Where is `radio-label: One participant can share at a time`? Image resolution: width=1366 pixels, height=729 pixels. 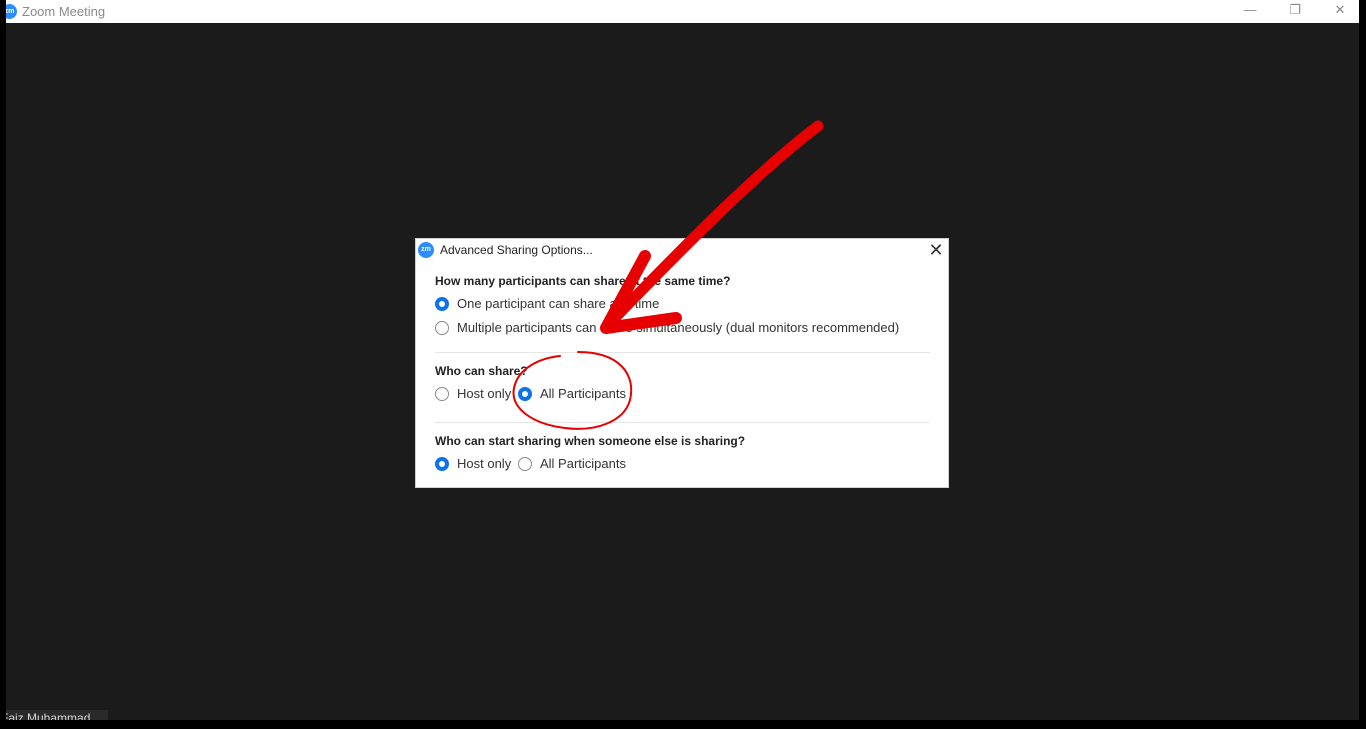 radio-label: One participant can share at a time is located at coordinates (558, 303).